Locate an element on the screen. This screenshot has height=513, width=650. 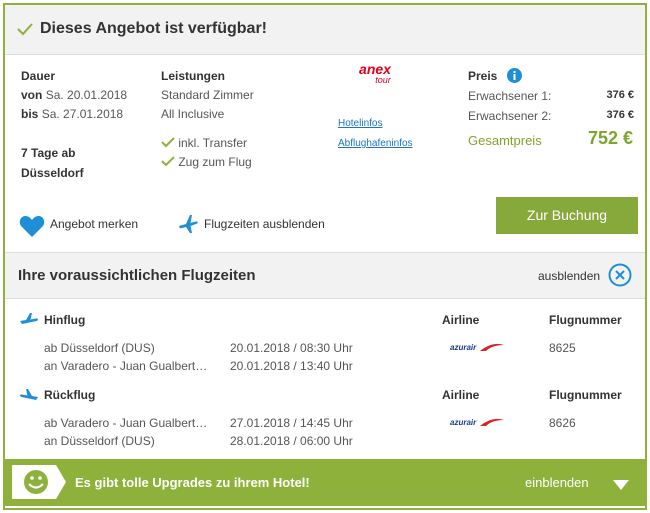
price-row-label: Erwachsener 1: is located at coordinates (510, 96).